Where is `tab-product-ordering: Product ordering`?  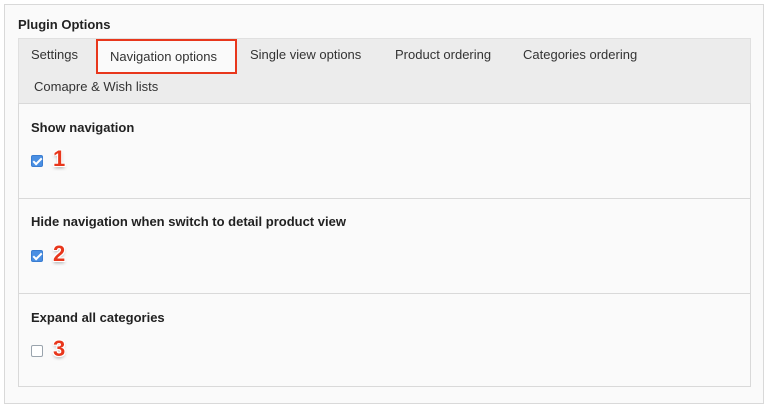 tab-product-ordering: Product ordering is located at coordinates (443, 55).